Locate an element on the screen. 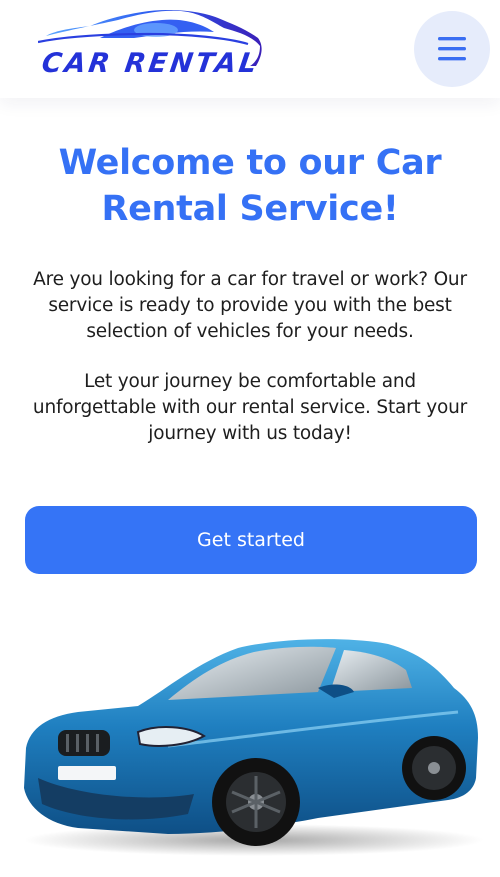 The width and height of the screenshot is (500, 877). menu-button is located at coordinates (452, 49).